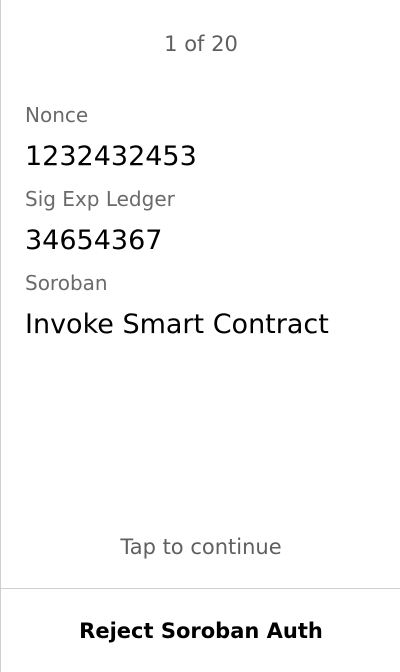 Image resolution: width=400 pixels, height=672 pixels. What do you see at coordinates (100, 199) in the screenshot?
I see `field-label-sig-exp-ledger: Sig Exp Ledger` at bounding box center [100, 199].